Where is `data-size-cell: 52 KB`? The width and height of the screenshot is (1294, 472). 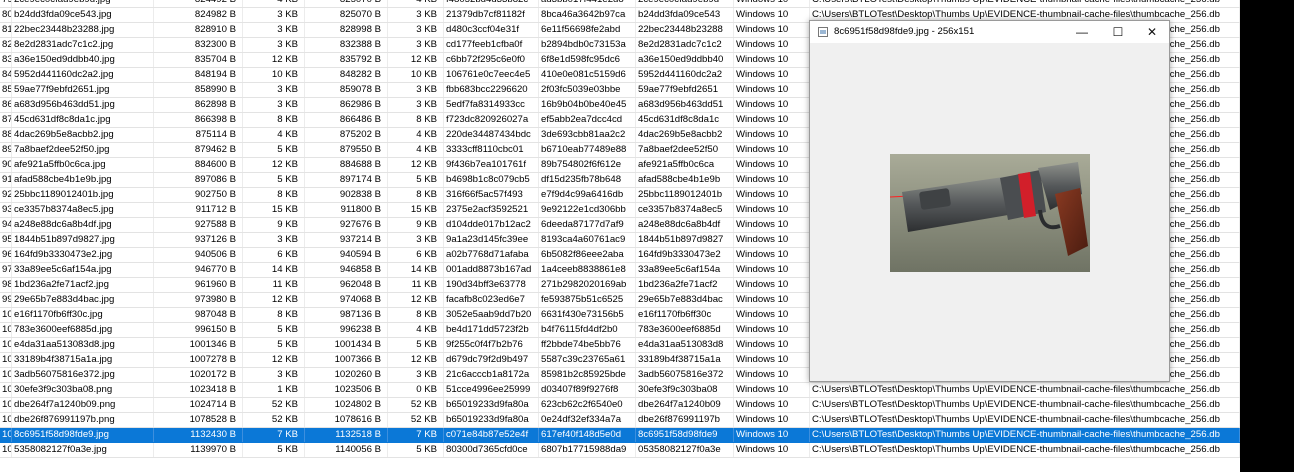 data-size-cell: 52 KB is located at coordinates (416, 420).